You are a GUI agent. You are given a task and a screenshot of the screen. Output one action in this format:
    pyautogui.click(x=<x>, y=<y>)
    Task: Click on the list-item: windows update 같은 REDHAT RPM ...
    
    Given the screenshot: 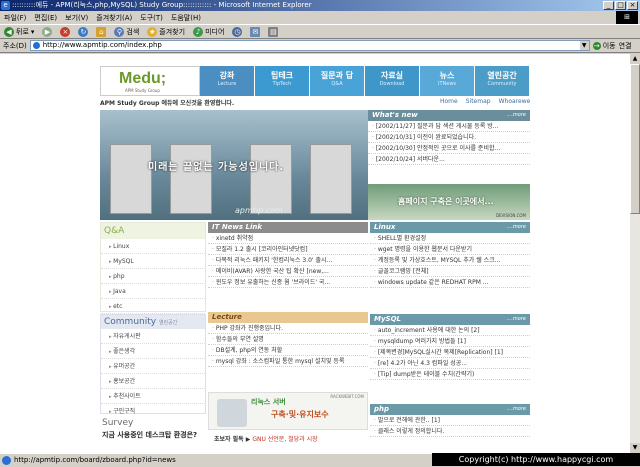 What is the action you would take?
    pyautogui.click(x=450, y=282)
    